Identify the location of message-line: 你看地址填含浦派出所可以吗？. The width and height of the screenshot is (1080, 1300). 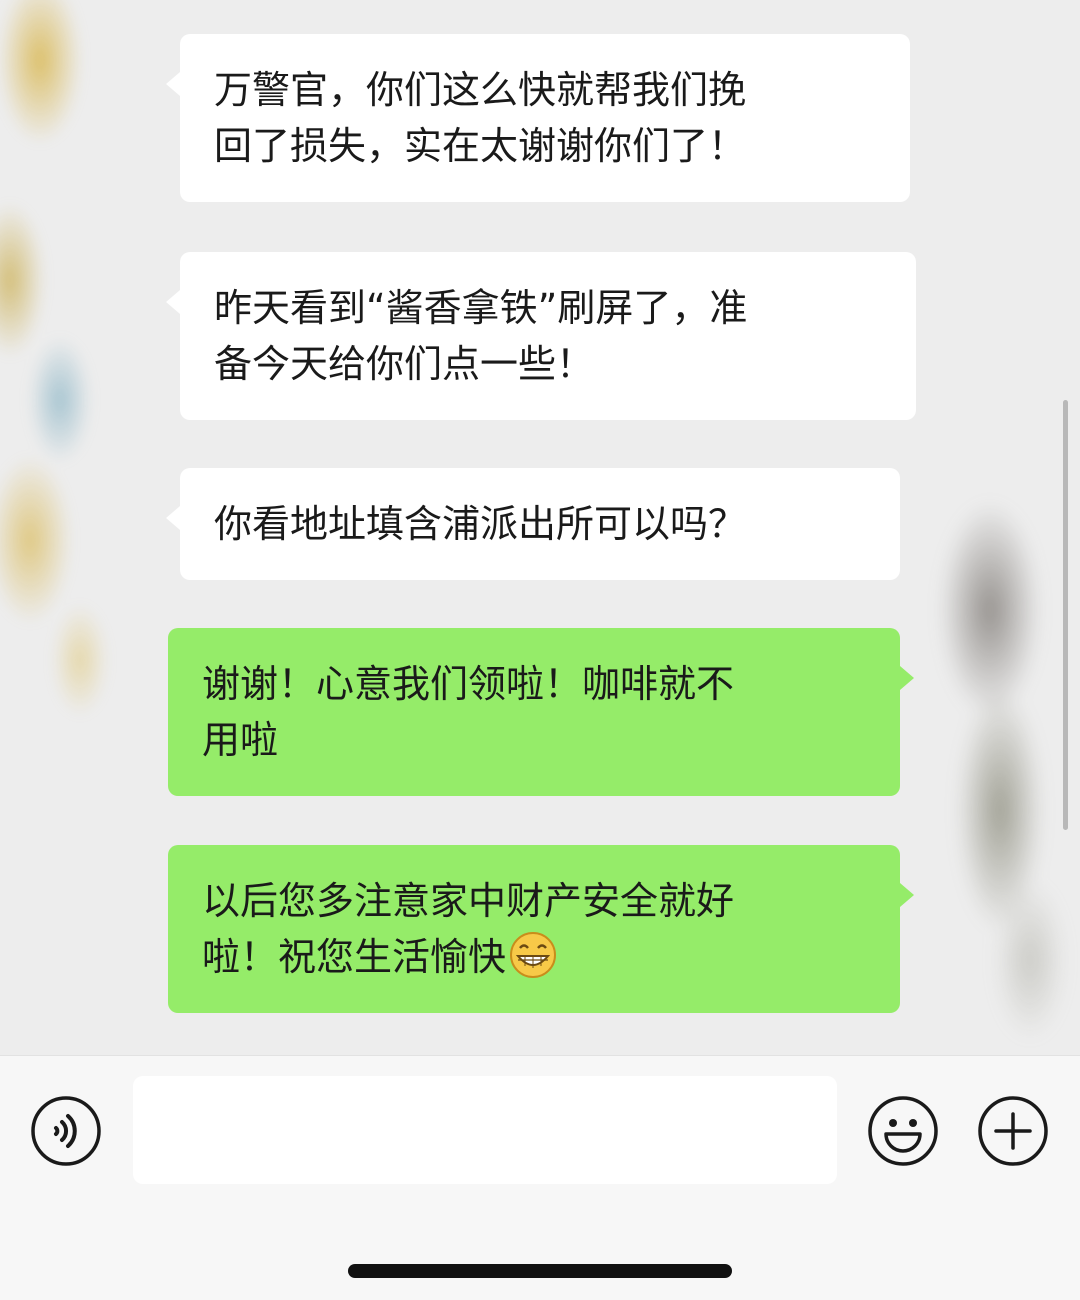
(480, 524).